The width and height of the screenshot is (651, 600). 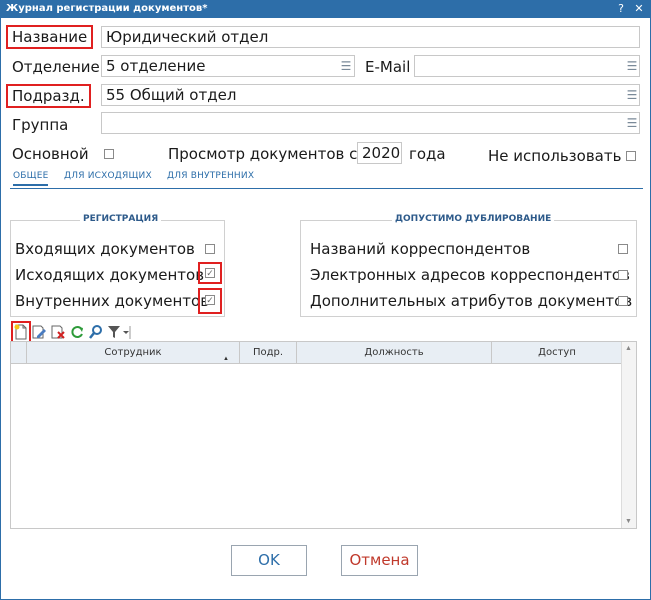 I want to click on tab-divider, so click(x=326, y=188).